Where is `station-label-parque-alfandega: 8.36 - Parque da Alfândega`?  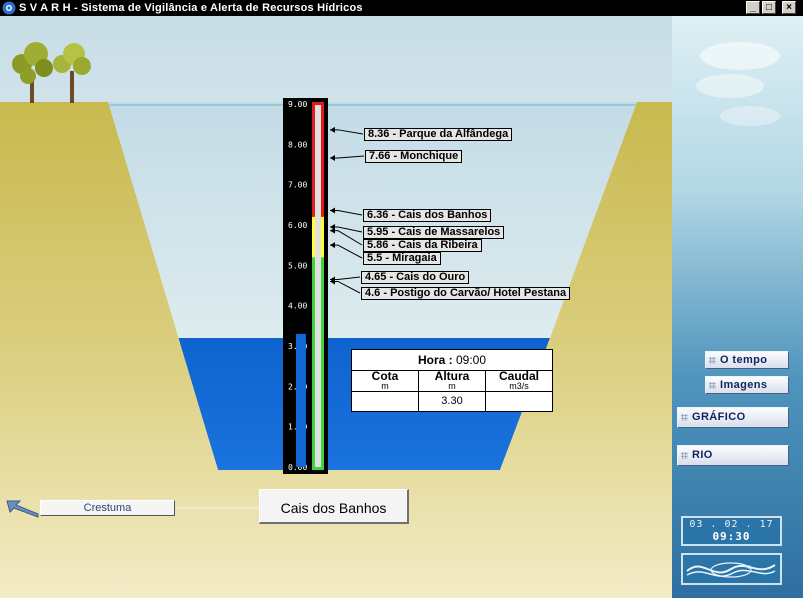 station-label-parque-alfandega: 8.36 - Parque da Alfândega is located at coordinates (438, 134).